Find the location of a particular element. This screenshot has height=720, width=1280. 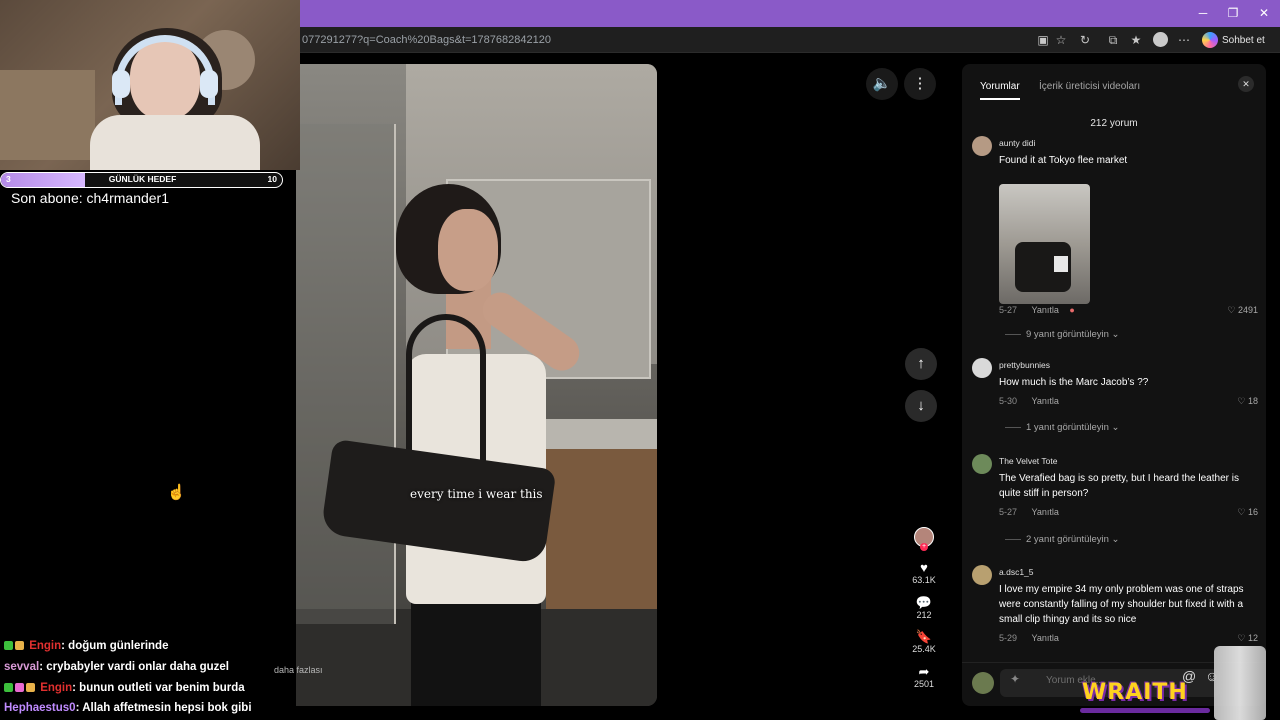

view-replies-label: 1 yanıt görüntüleyin is located at coordinates (1067, 427).